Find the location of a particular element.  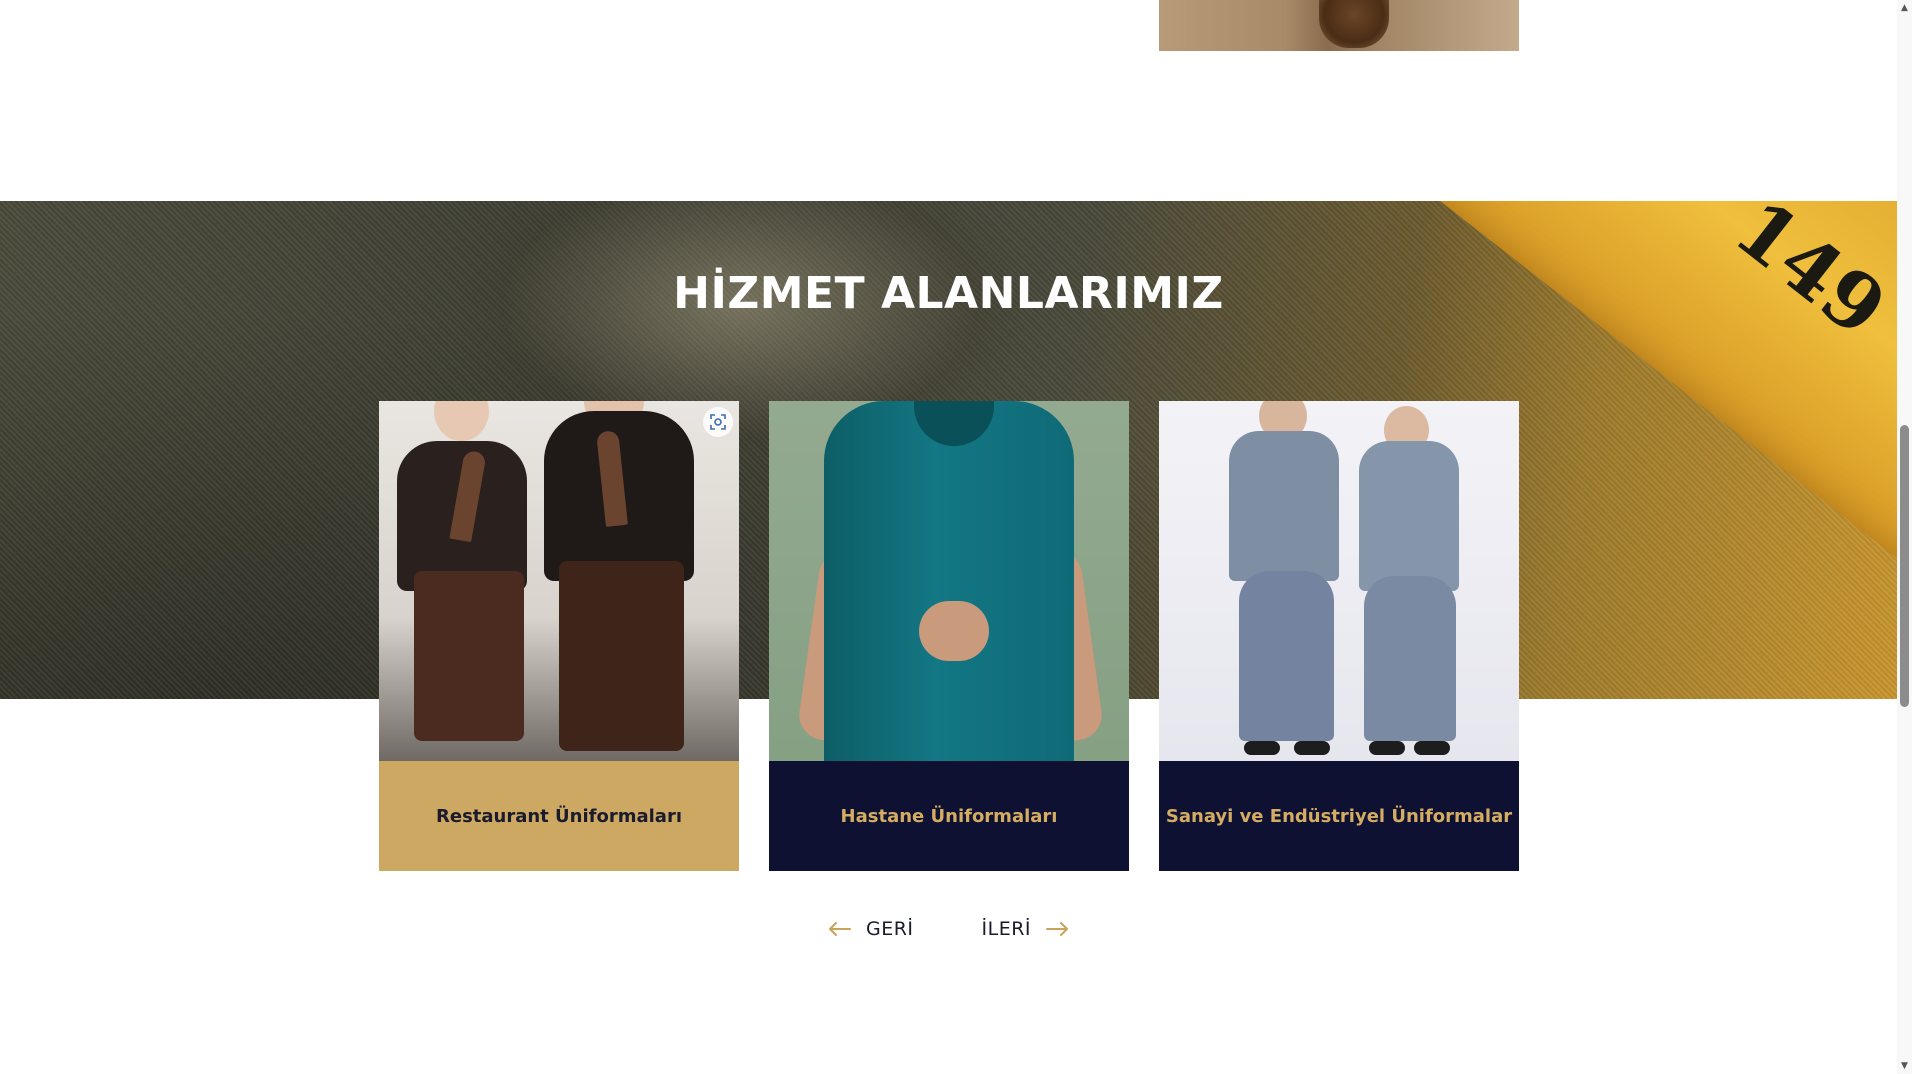

service-card-hospital: Hastane Üniformaları is located at coordinates (949, 636).